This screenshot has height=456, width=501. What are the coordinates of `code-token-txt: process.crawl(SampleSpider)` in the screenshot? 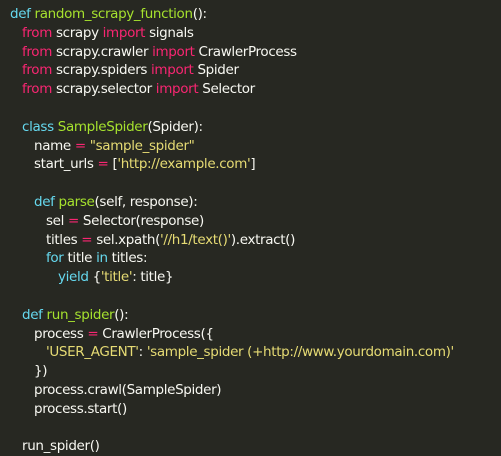 It's located at (128, 389).